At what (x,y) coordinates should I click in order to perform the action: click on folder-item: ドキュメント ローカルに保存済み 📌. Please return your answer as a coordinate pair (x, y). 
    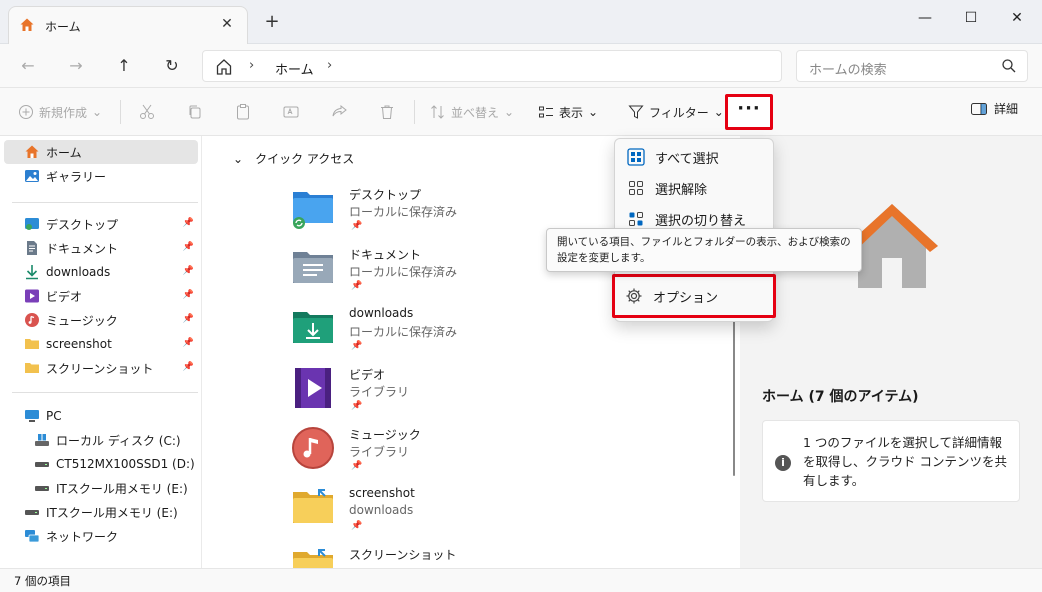
    Looking at the image, I should click on (421, 275).